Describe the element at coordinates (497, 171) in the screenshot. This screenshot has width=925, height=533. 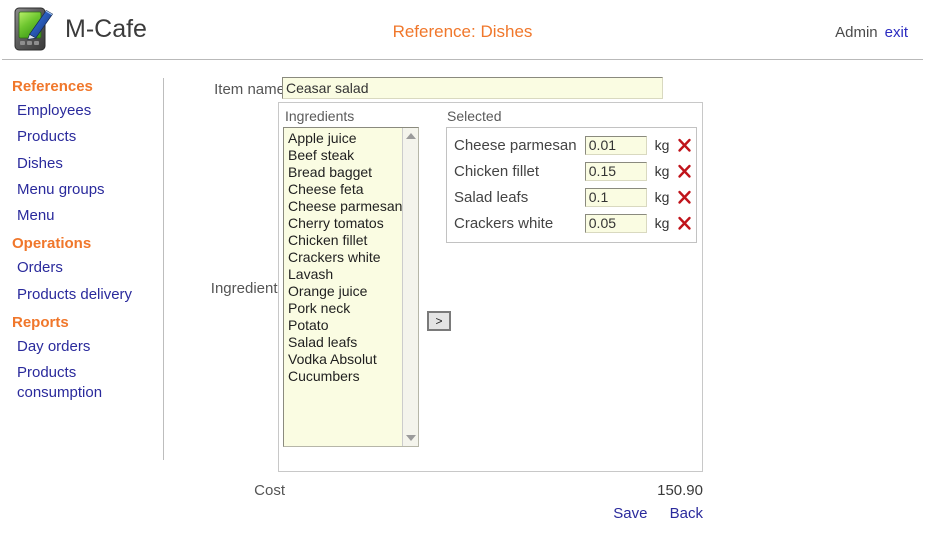
I see `selected-ingredient-name: Chicken fillet` at that location.